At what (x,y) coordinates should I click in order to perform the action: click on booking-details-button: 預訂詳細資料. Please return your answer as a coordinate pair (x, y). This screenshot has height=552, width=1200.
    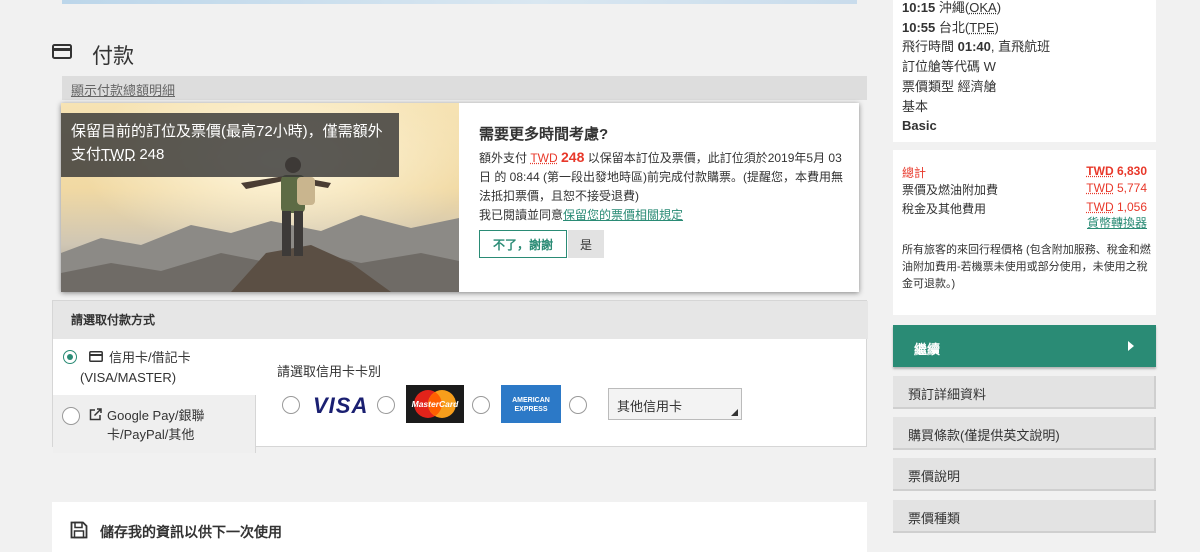
    Looking at the image, I should click on (1024, 392).